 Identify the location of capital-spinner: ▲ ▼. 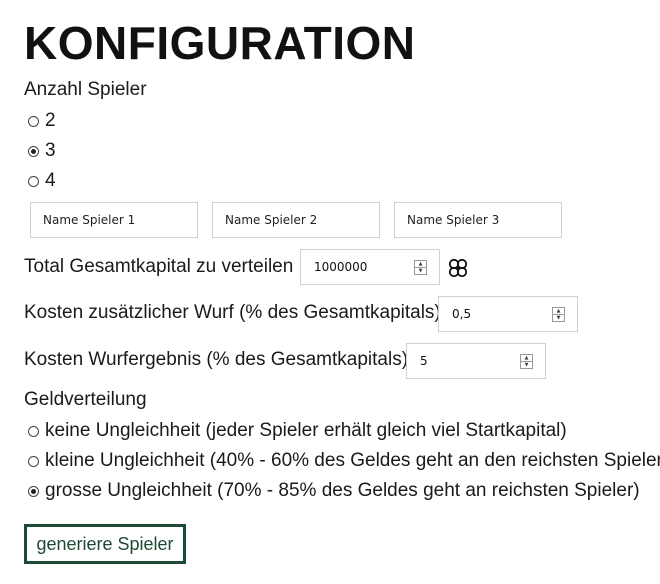
(420, 267).